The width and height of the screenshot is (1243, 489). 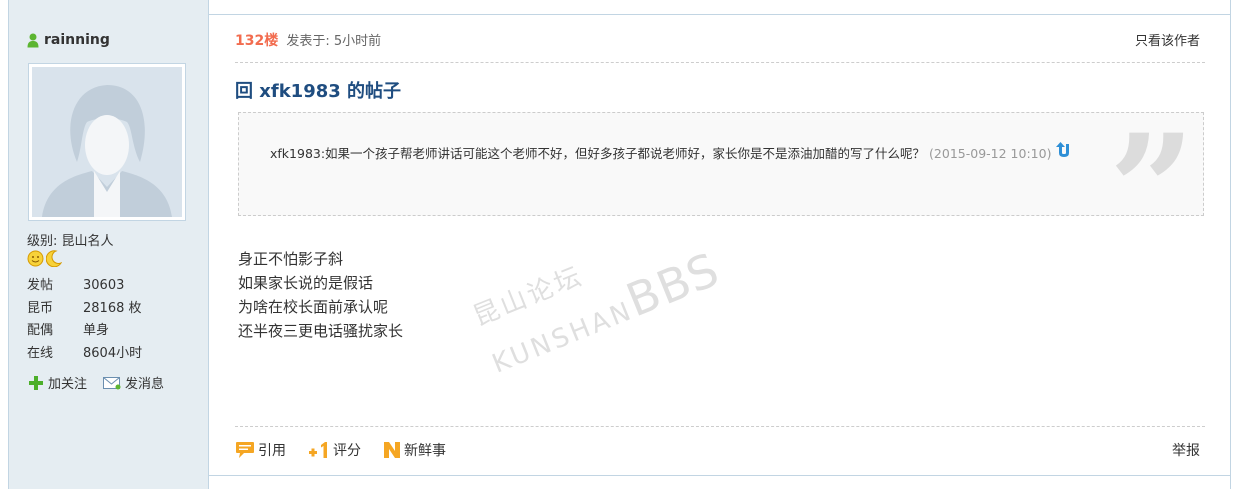 What do you see at coordinates (318, 450) in the screenshot?
I see `plus-one-icon` at bounding box center [318, 450].